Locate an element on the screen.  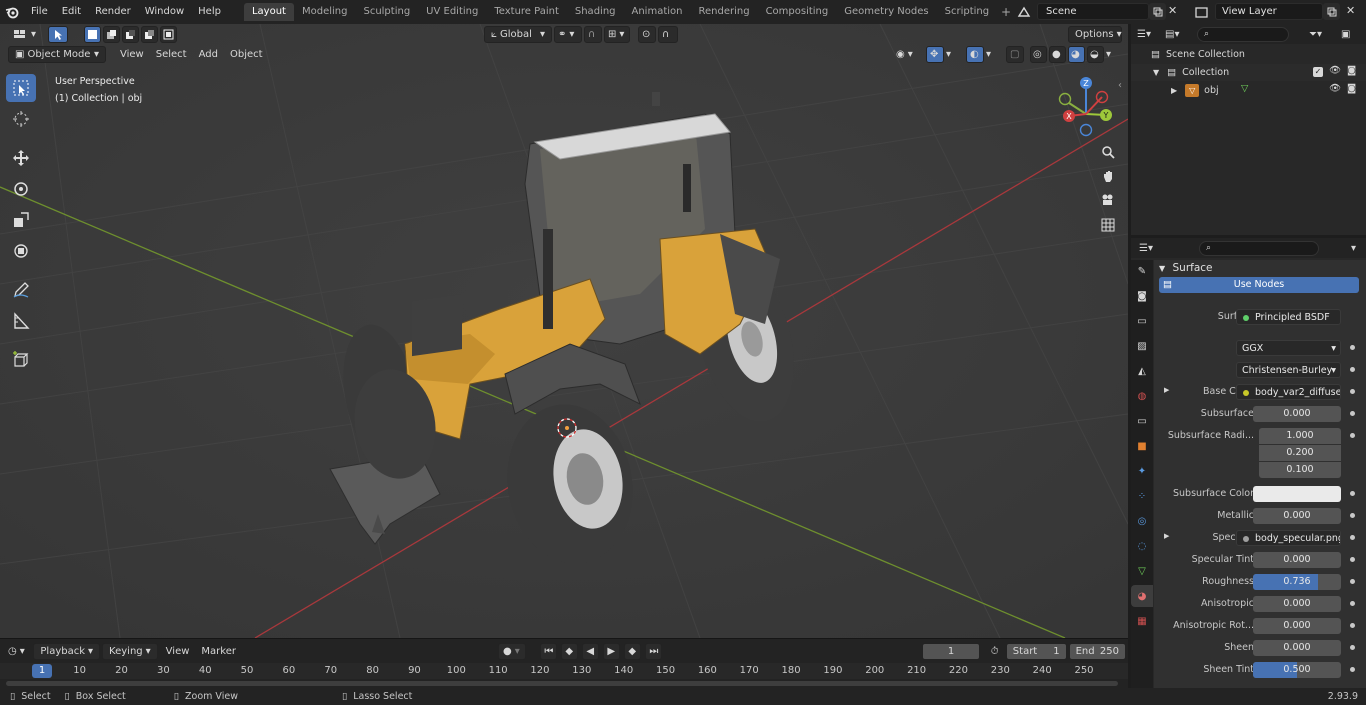
blender-logo-icon is located at coordinates (12, 12).